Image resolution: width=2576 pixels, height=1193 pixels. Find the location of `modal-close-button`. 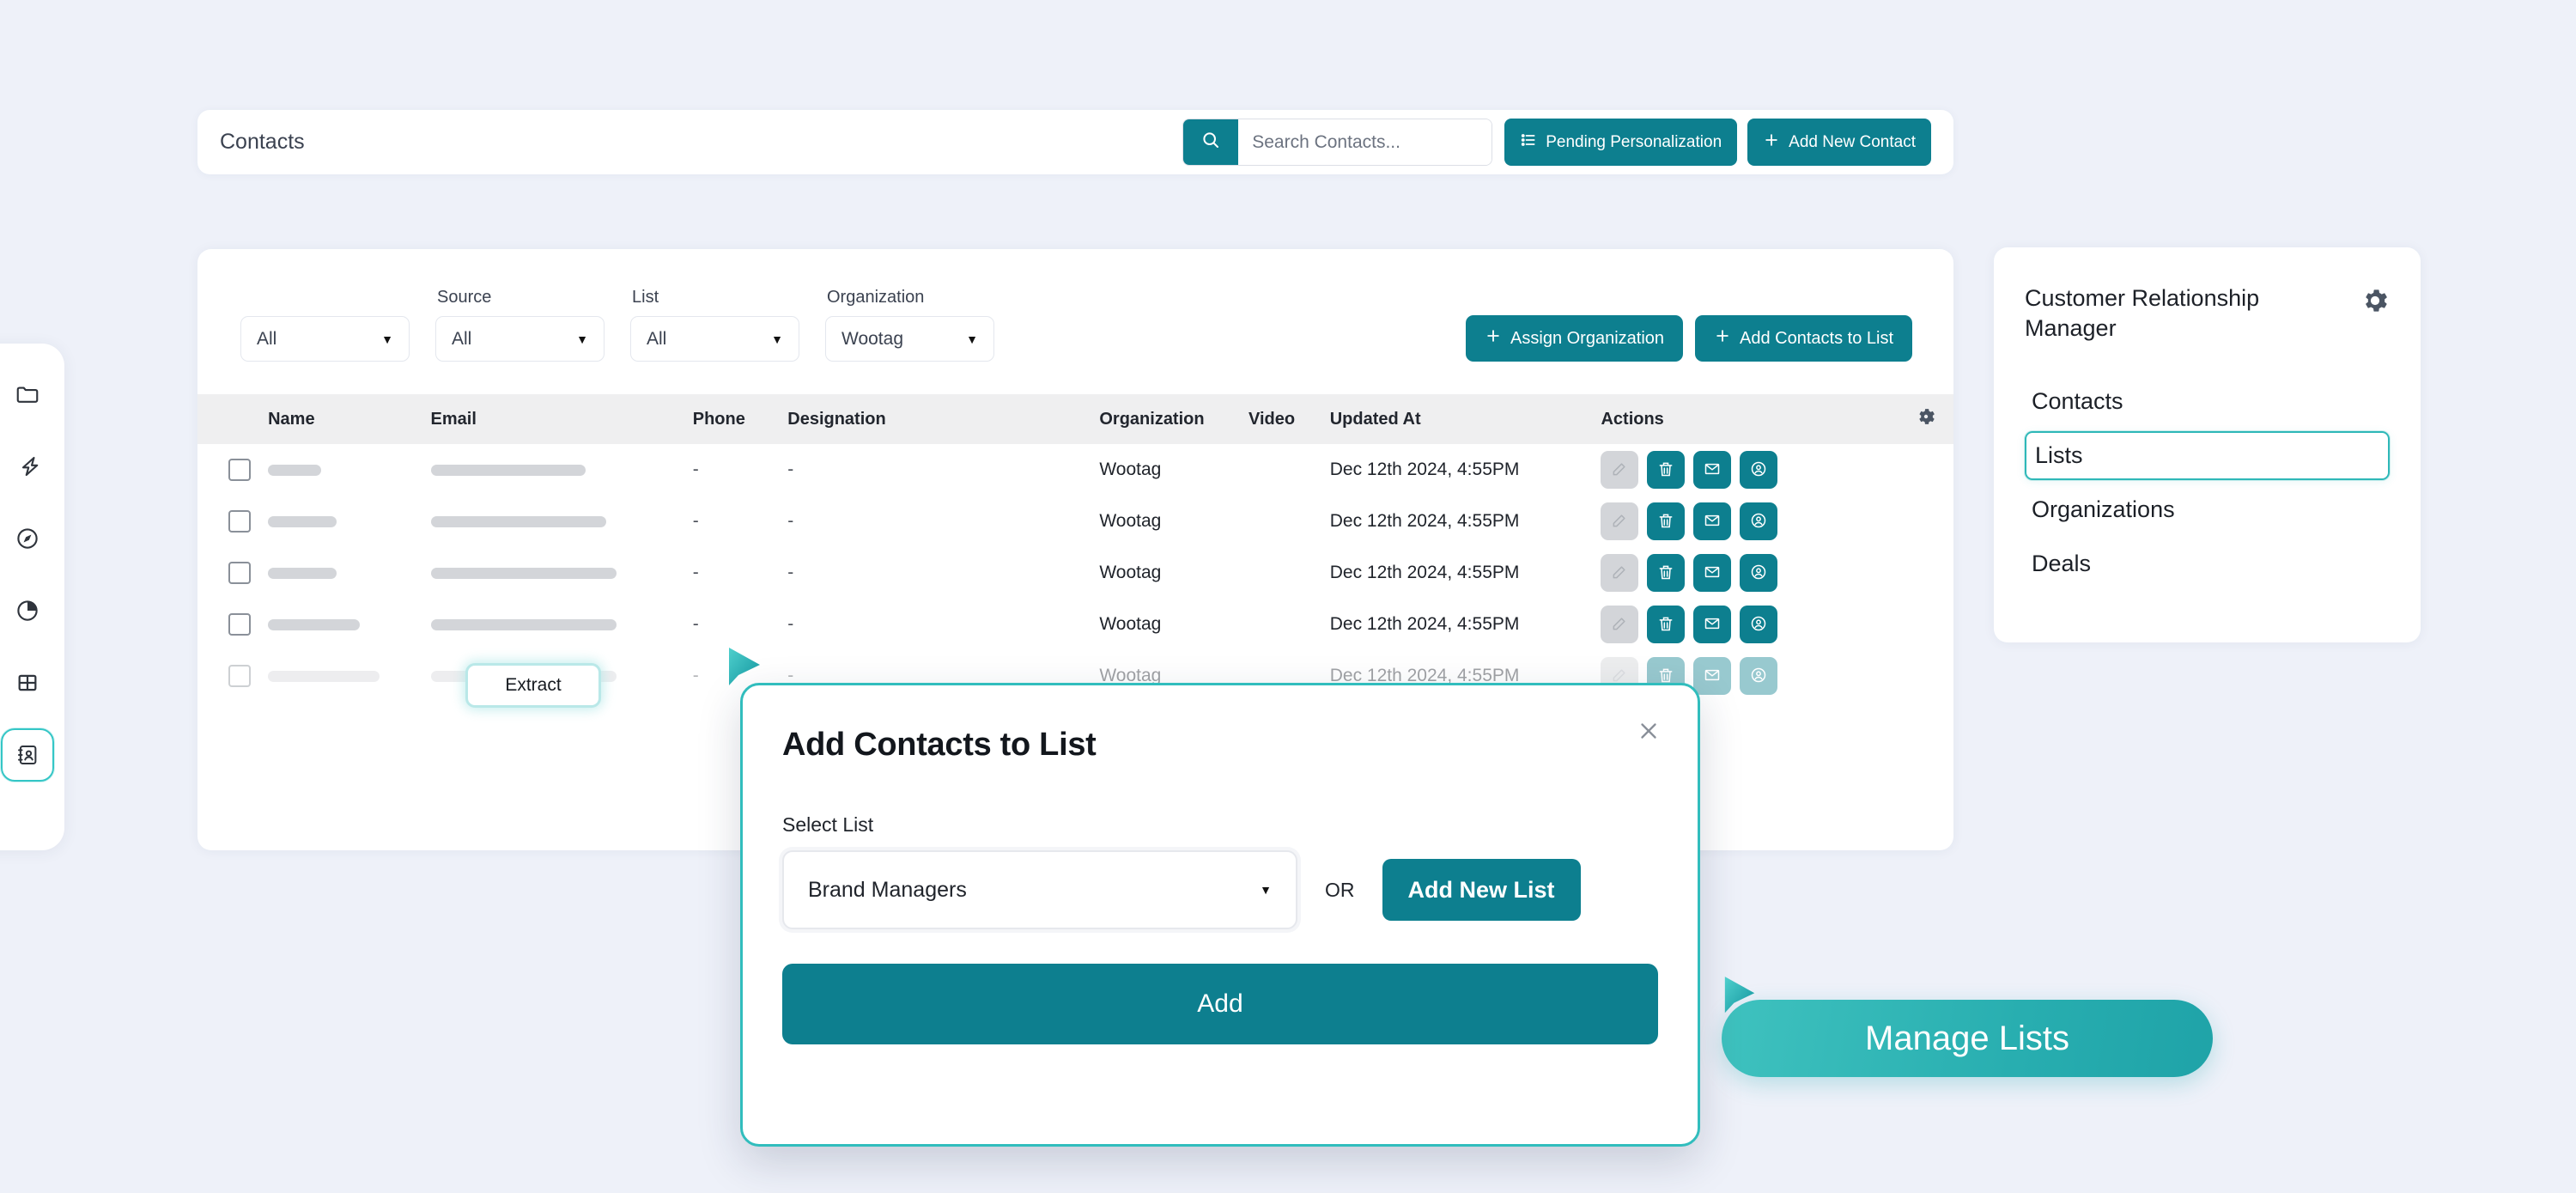

modal-close-button is located at coordinates (1649, 733).